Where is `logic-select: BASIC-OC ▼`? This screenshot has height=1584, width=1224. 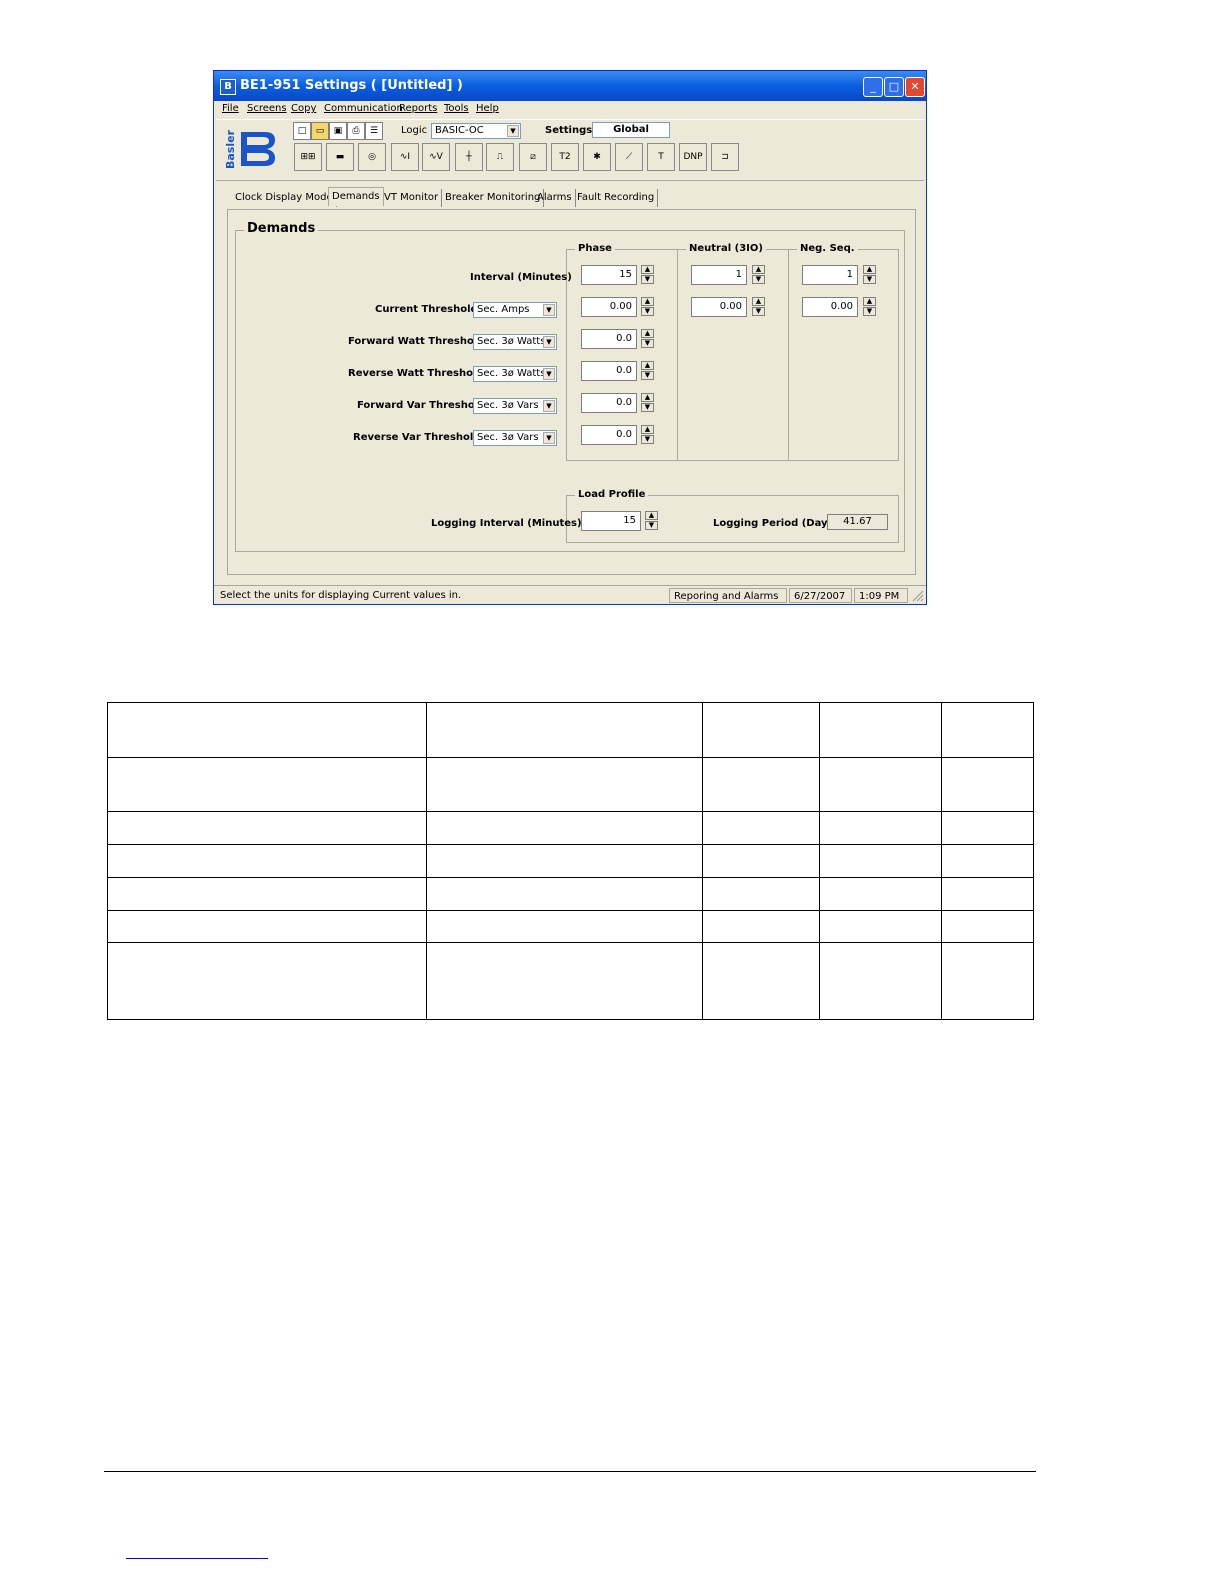
logic-select: BASIC-OC ▼ is located at coordinates (476, 131).